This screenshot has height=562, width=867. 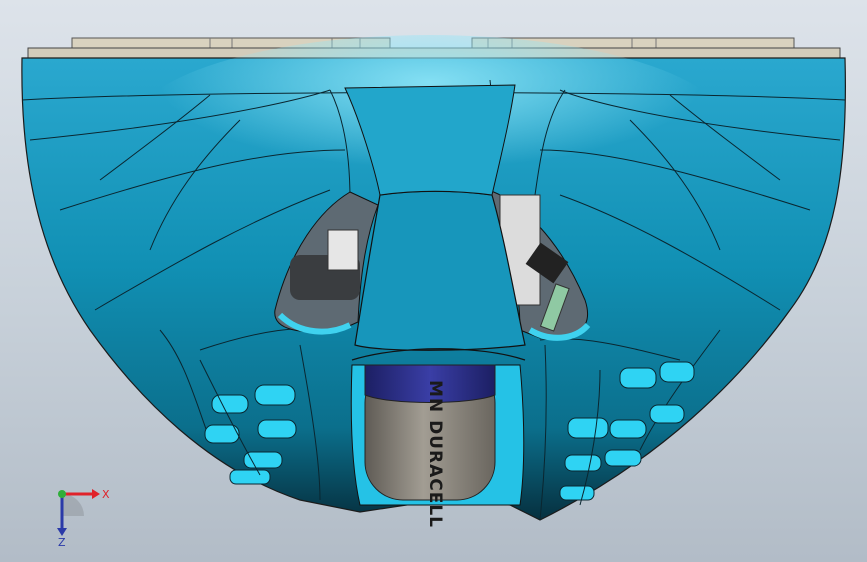 What do you see at coordinates (62, 542) in the screenshot?
I see `z-axis-label: Z` at bounding box center [62, 542].